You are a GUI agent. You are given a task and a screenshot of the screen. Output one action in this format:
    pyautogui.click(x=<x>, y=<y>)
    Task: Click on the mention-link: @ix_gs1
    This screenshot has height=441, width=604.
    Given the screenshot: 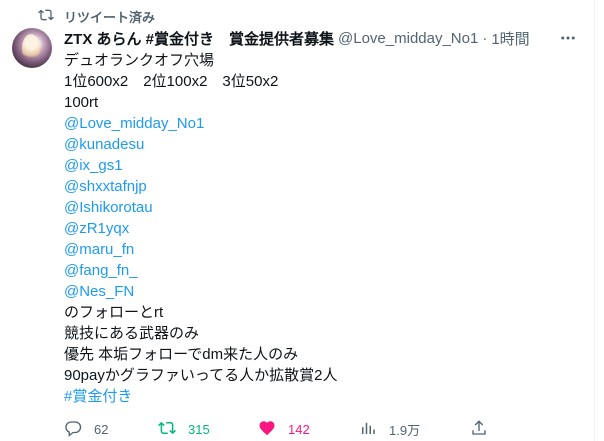 What is the action you would take?
    pyautogui.click(x=324, y=165)
    